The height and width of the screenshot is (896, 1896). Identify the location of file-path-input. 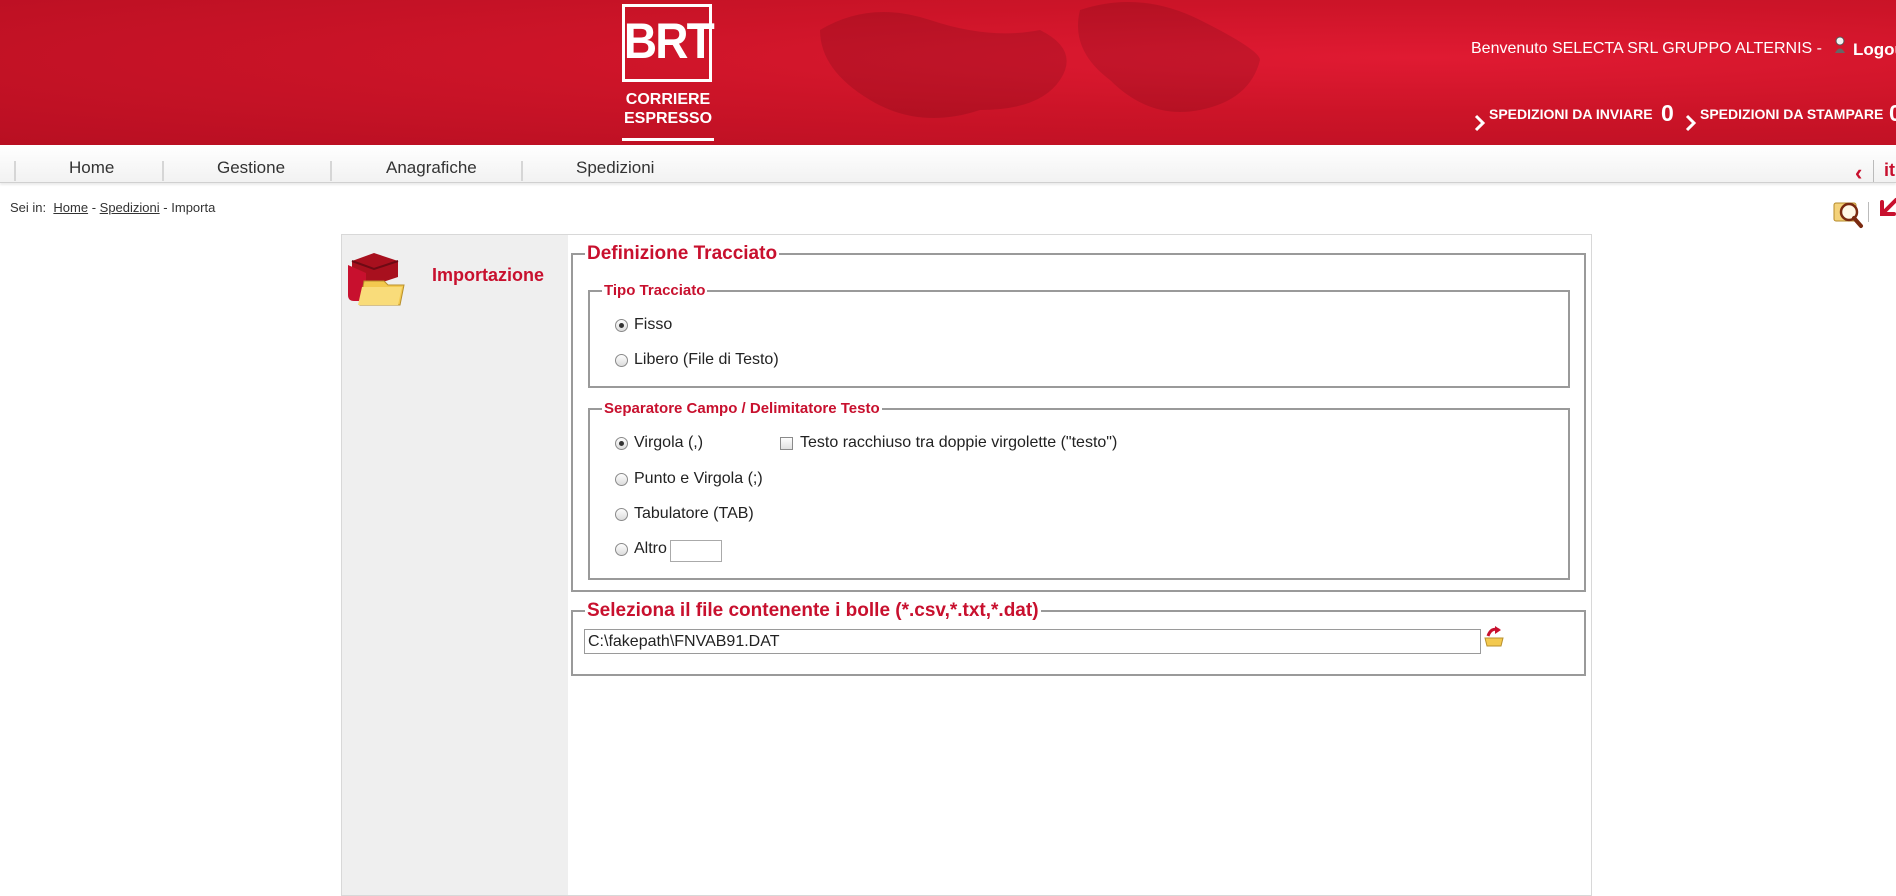
(1032, 641).